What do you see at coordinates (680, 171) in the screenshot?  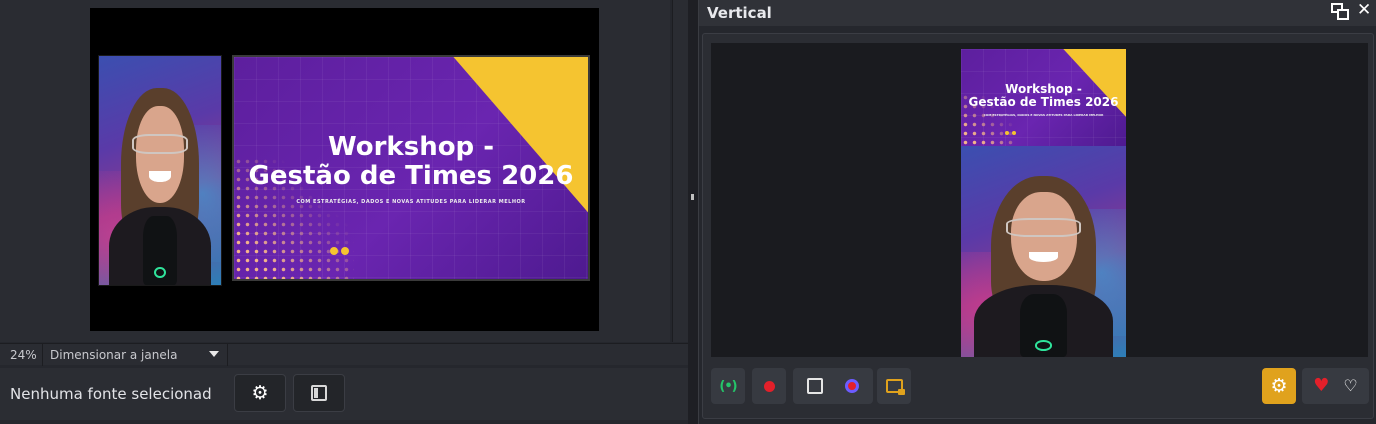 I see `vertical-scrollbar` at bounding box center [680, 171].